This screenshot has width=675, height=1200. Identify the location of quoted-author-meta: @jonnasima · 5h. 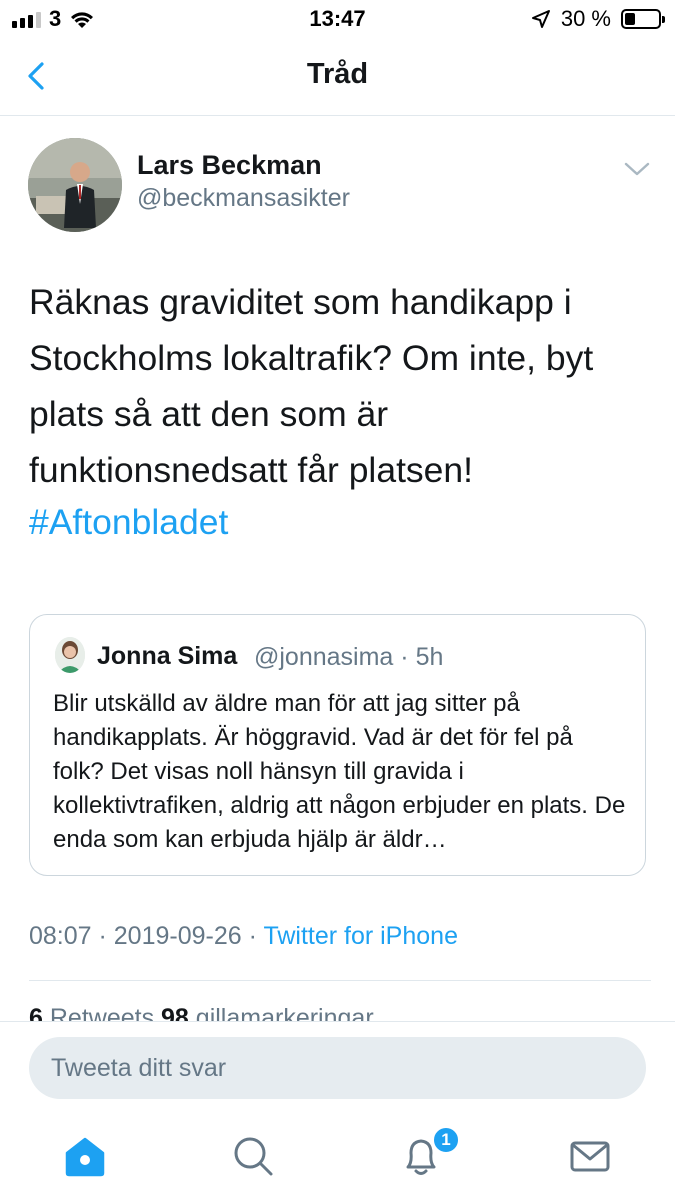
(349, 657).